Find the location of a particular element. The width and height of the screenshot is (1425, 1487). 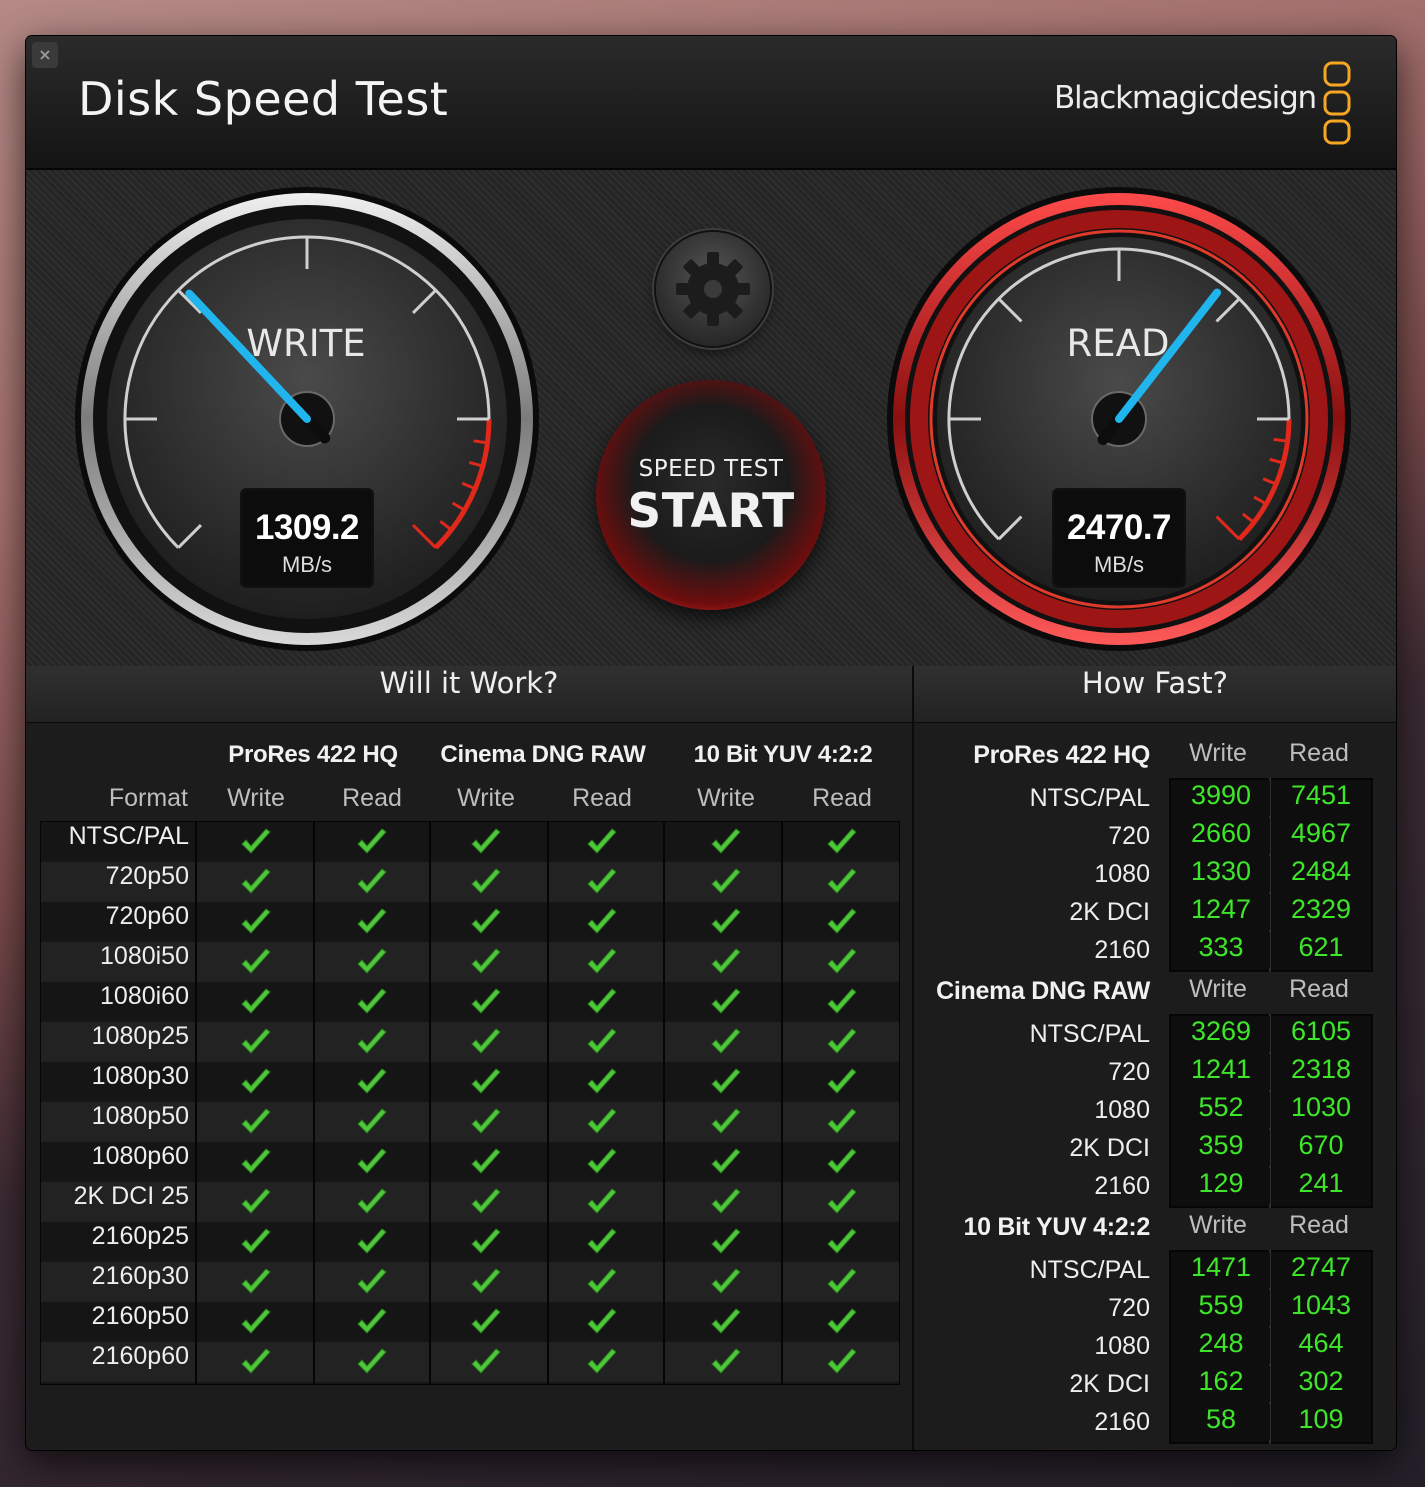

start-button: SPEED TEST START is located at coordinates (711, 495).